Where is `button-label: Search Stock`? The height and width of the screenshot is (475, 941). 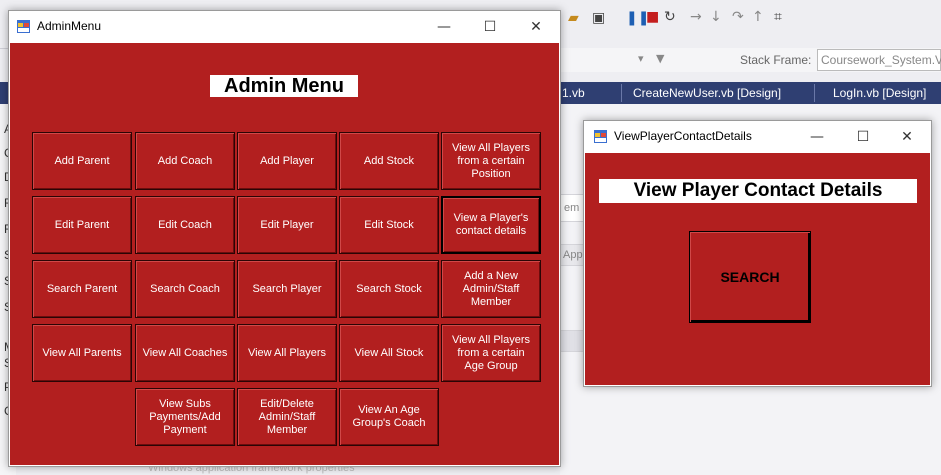
button-label: Search Stock is located at coordinates (389, 288).